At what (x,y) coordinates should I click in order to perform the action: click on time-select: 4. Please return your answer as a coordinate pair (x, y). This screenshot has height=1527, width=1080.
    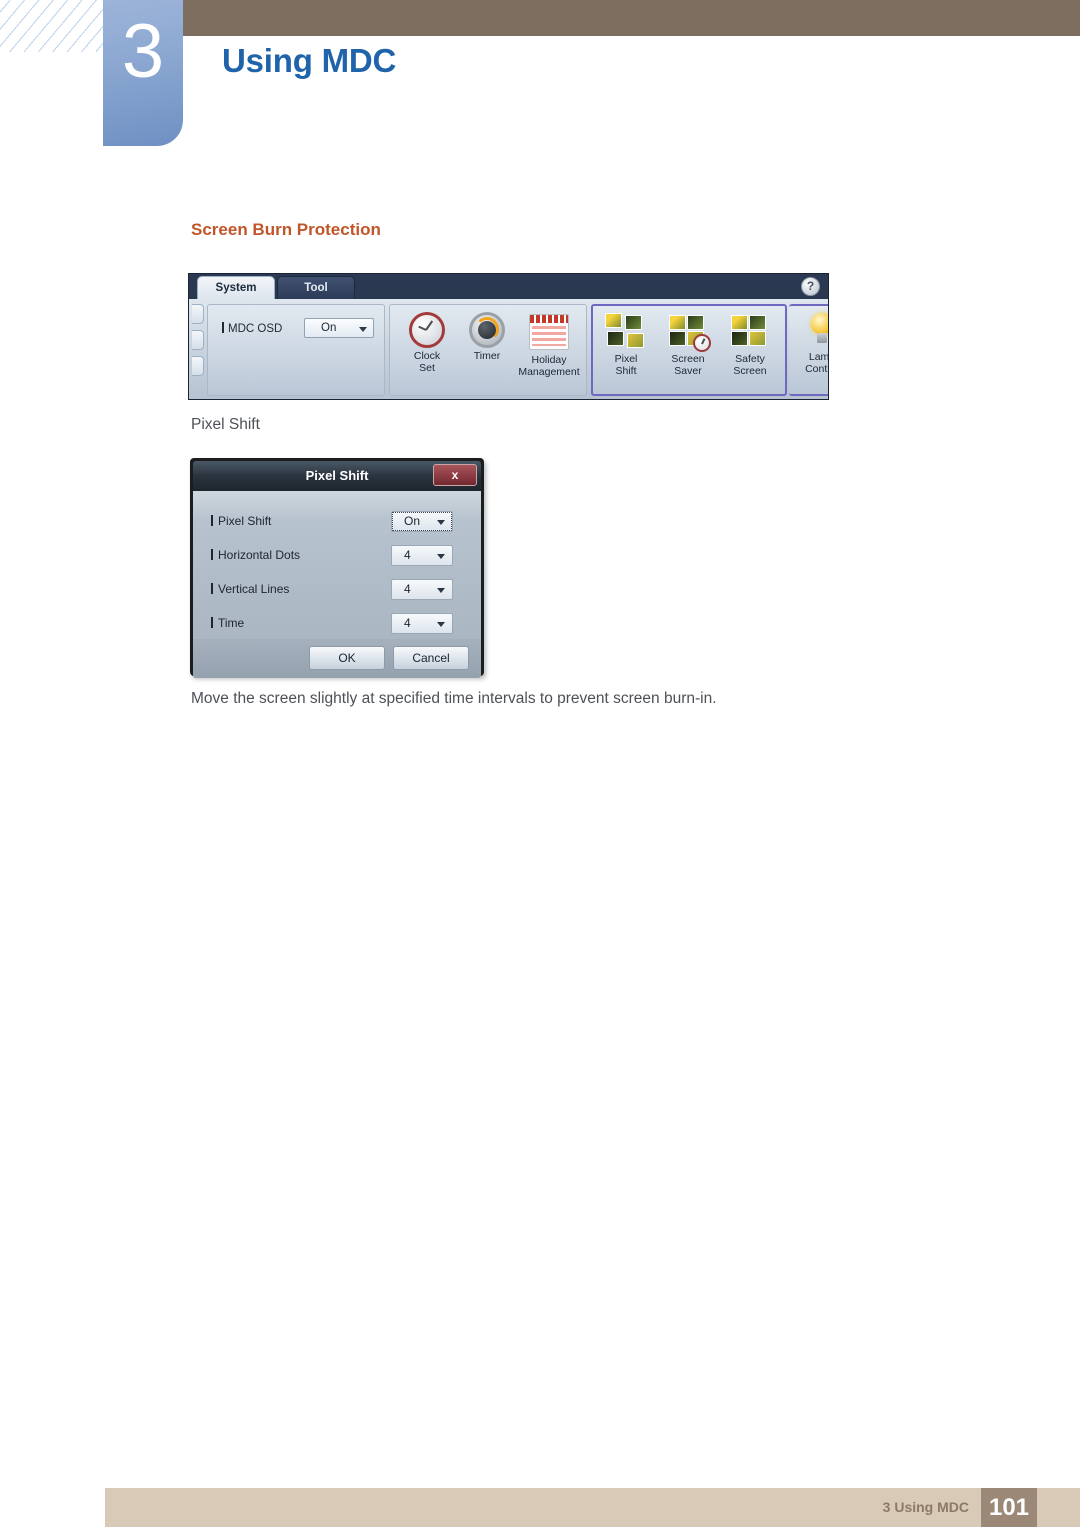
    Looking at the image, I should click on (422, 623).